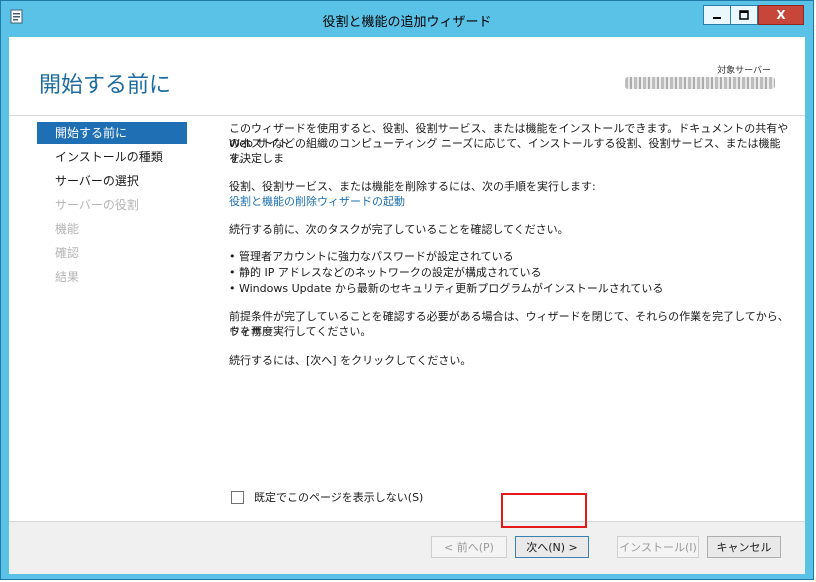  What do you see at coordinates (744, 547) in the screenshot?
I see `cancel-button: キャンセル` at bounding box center [744, 547].